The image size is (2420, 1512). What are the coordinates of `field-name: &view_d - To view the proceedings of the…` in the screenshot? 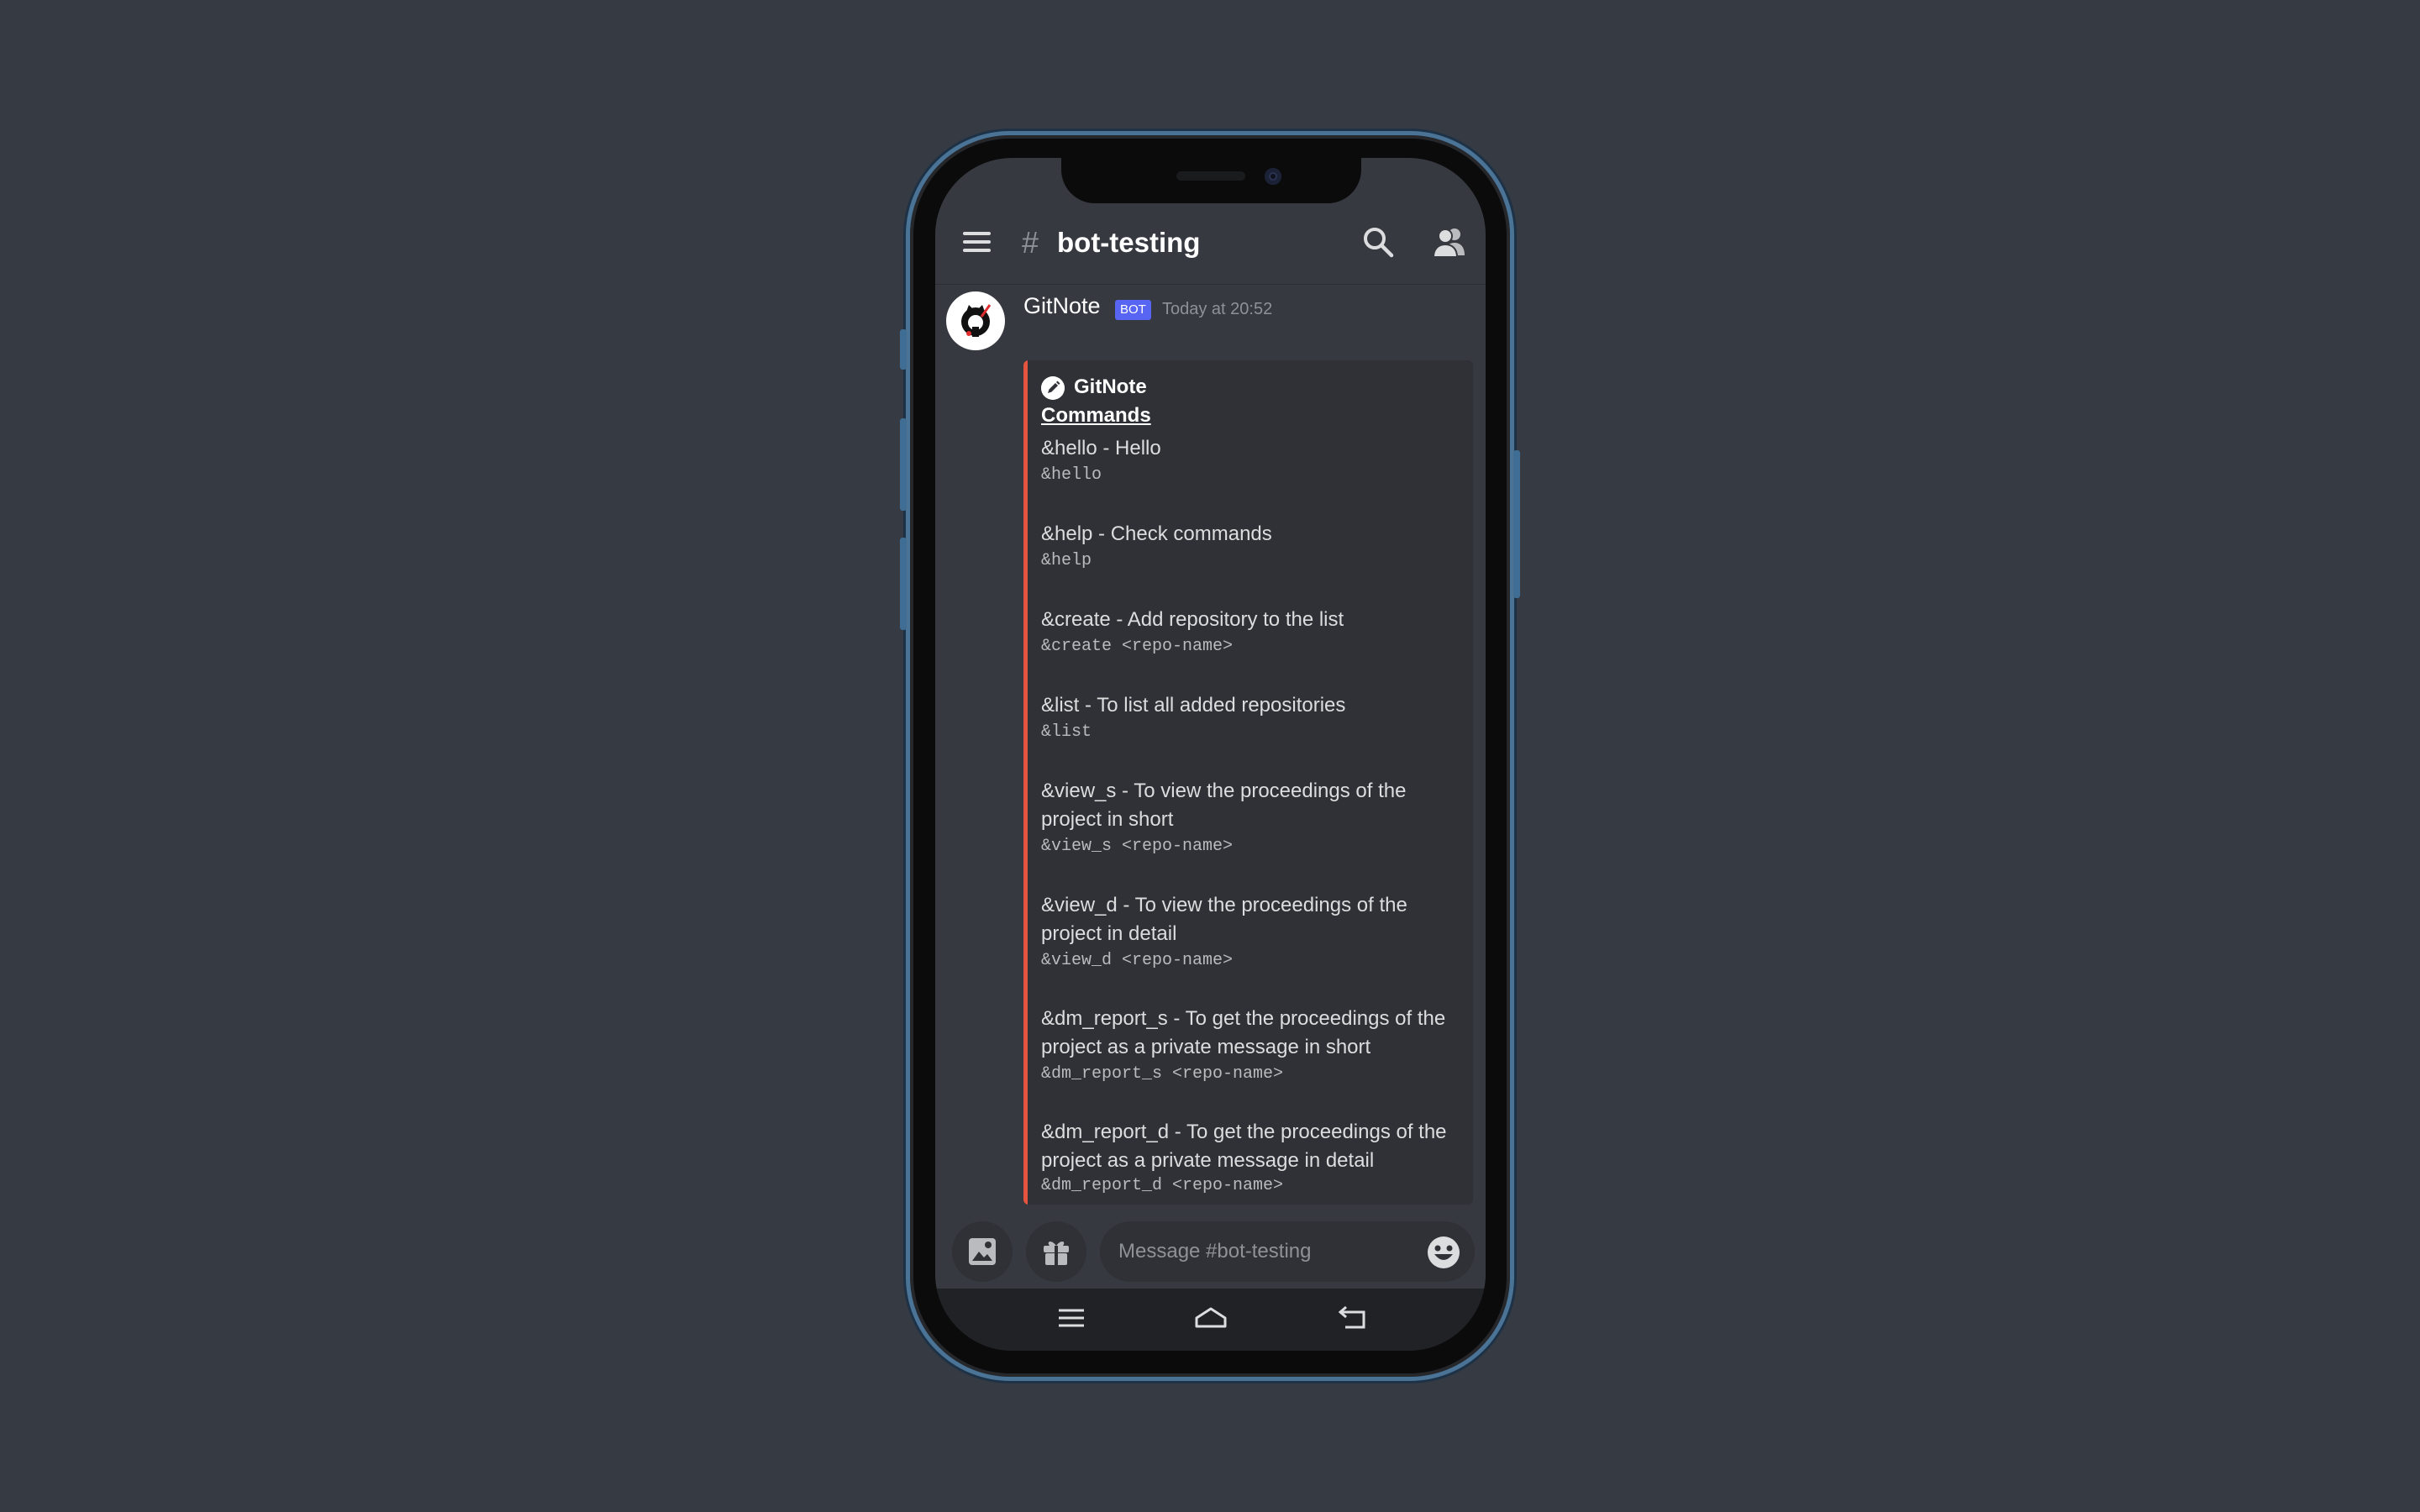 It's located at (1224, 919).